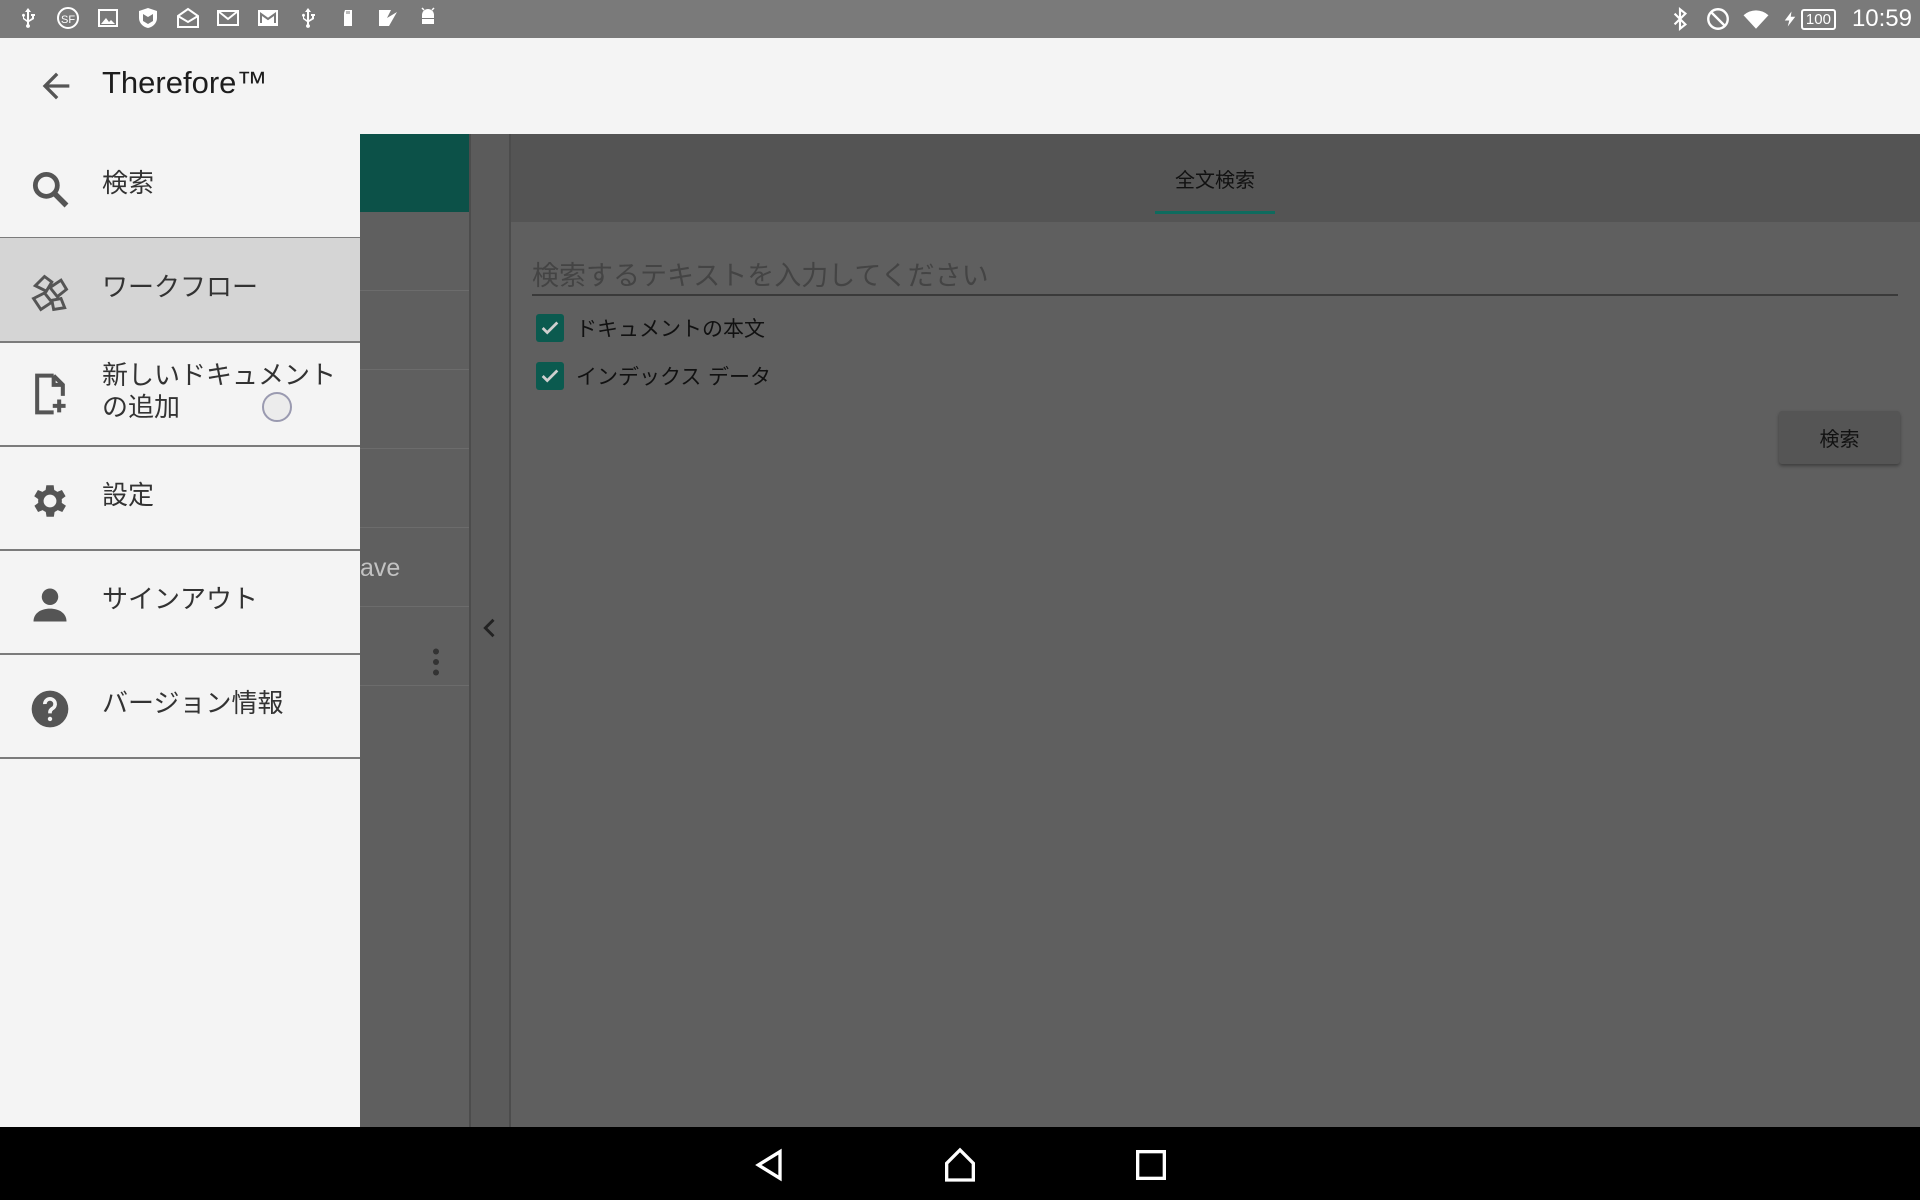 This screenshot has height=1200, width=1920. I want to click on sd-card-icon, so click(348, 18).